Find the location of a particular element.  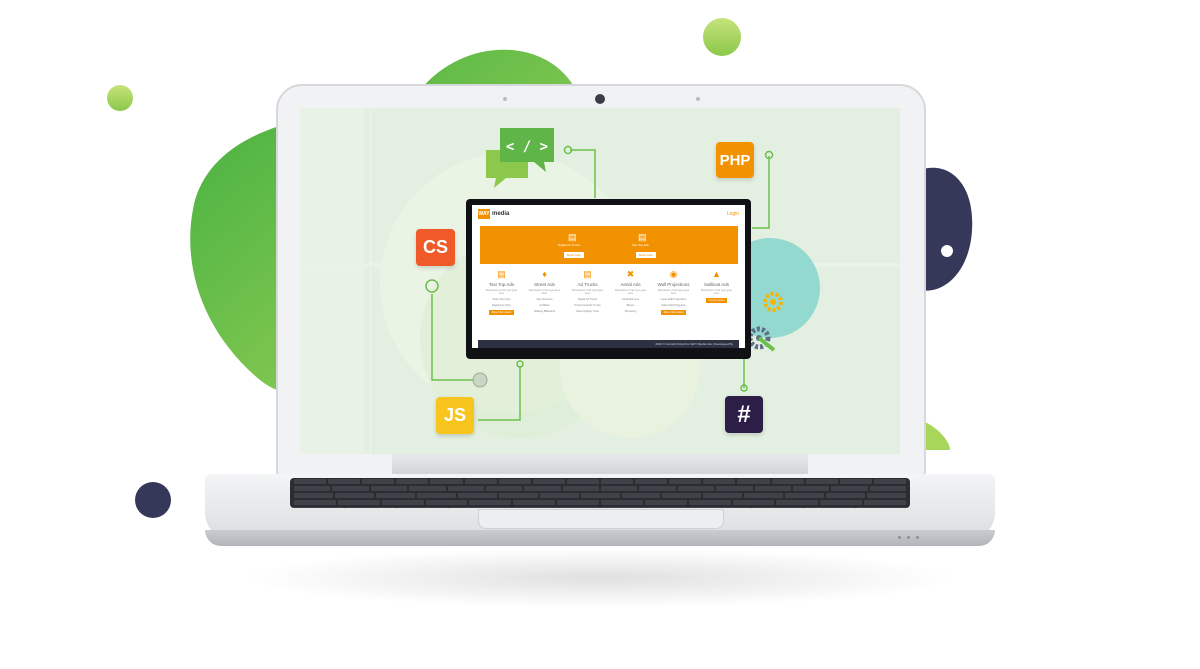

php-label: PHP is located at coordinates (735, 160).